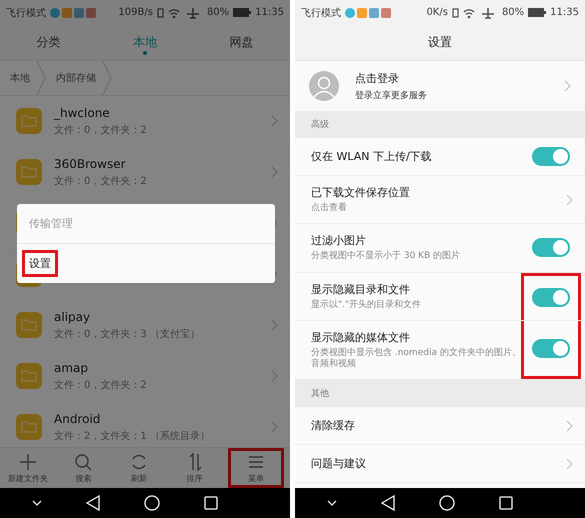 The image size is (585, 518). What do you see at coordinates (440, 248) in the screenshot?
I see `settings-row: 过滤小图片 分类视图中不显示小于 30 KB 的图片` at bounding box center [440, 248].